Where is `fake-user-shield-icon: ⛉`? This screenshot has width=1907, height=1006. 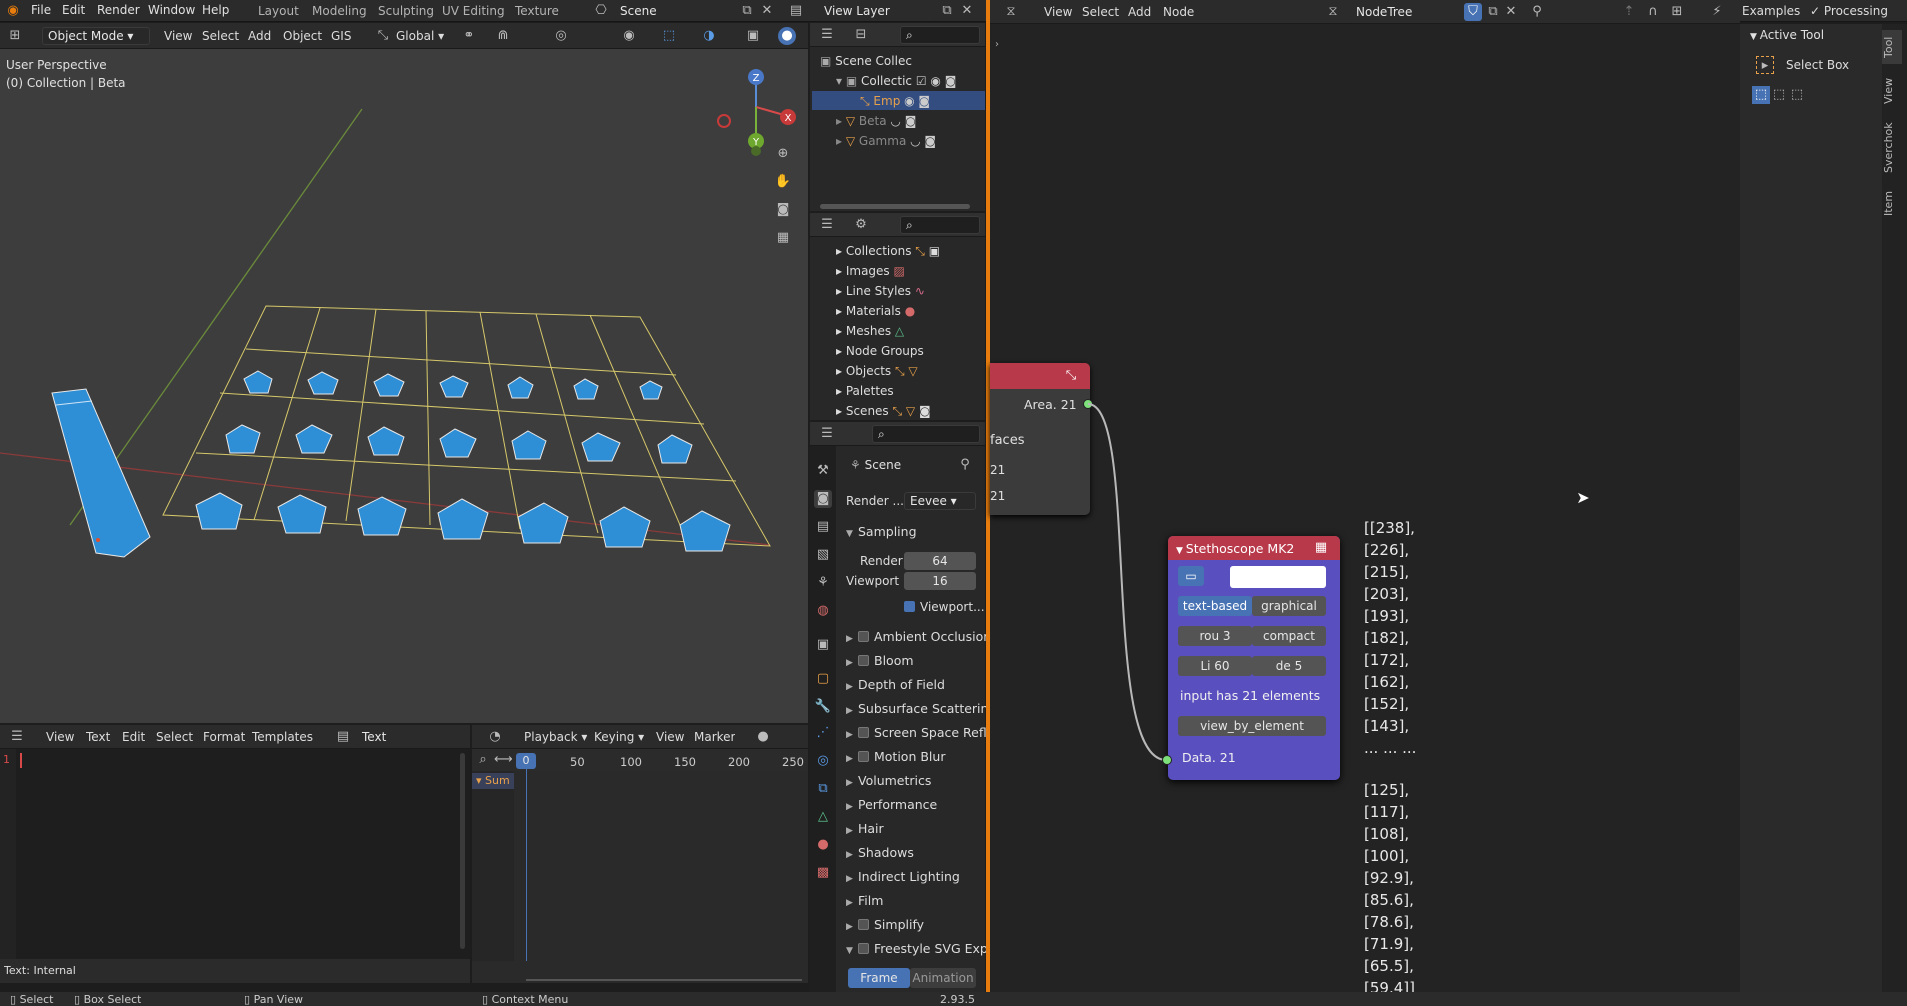
fake-user-shield-icon: ⛉ is located at coordinates (1473, 12).